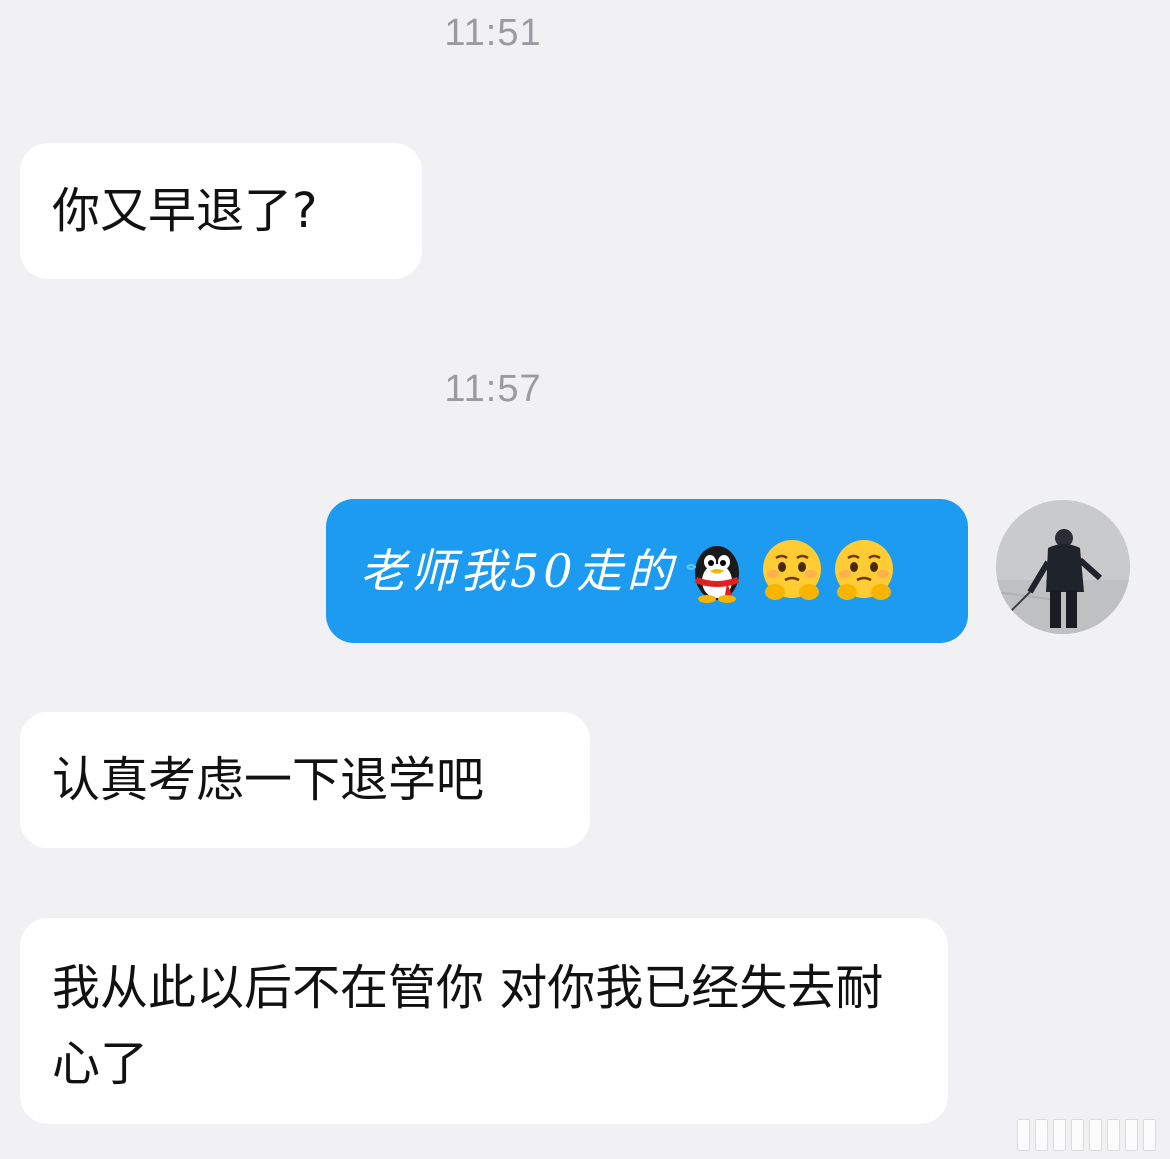 Image resolution: width=1170 pixels, height=1159 pixels. I want to click on emoji-group, so click(791, 571).